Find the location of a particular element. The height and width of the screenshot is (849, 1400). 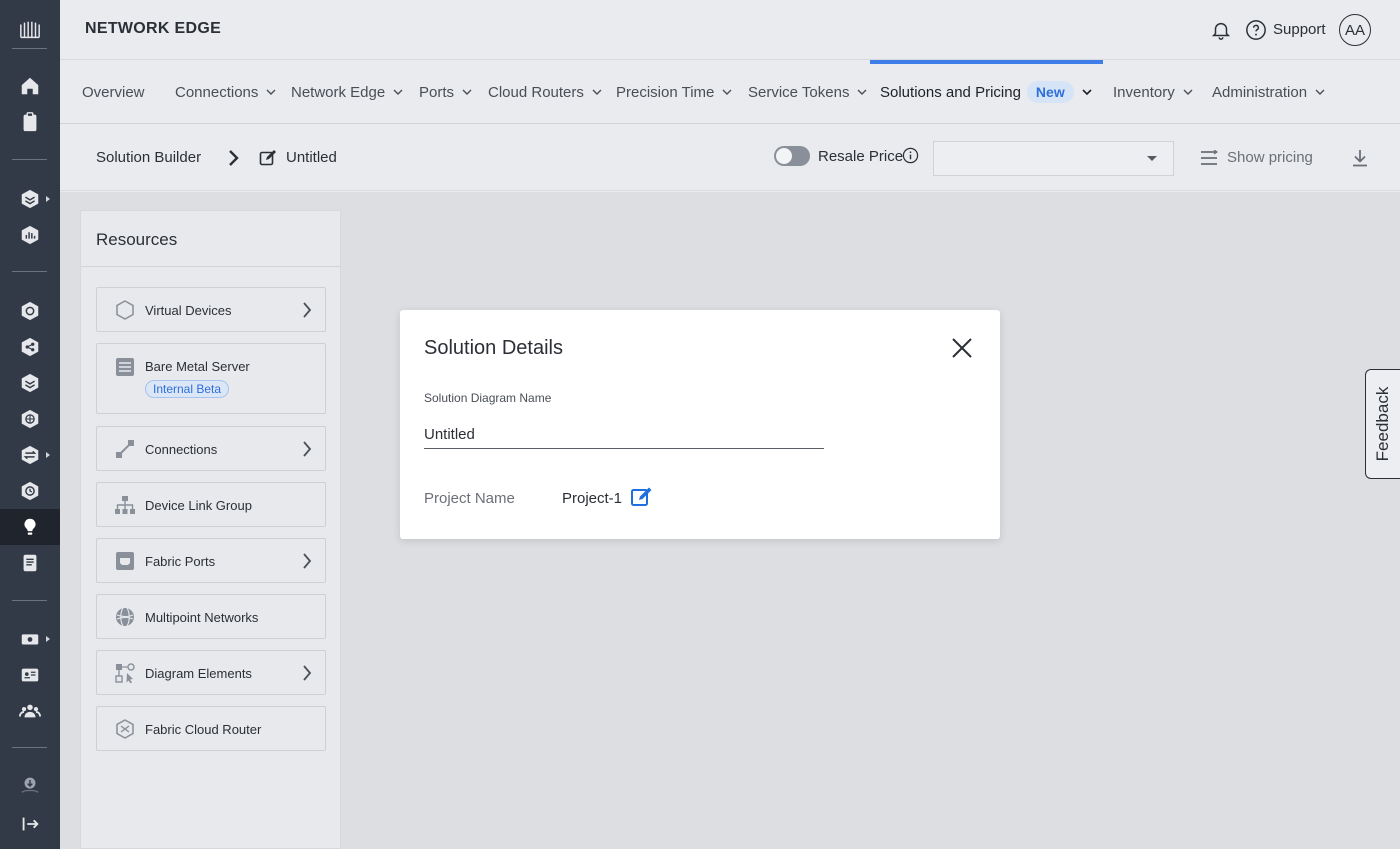

hierarchy-icon is located at coordinates (125, 505).